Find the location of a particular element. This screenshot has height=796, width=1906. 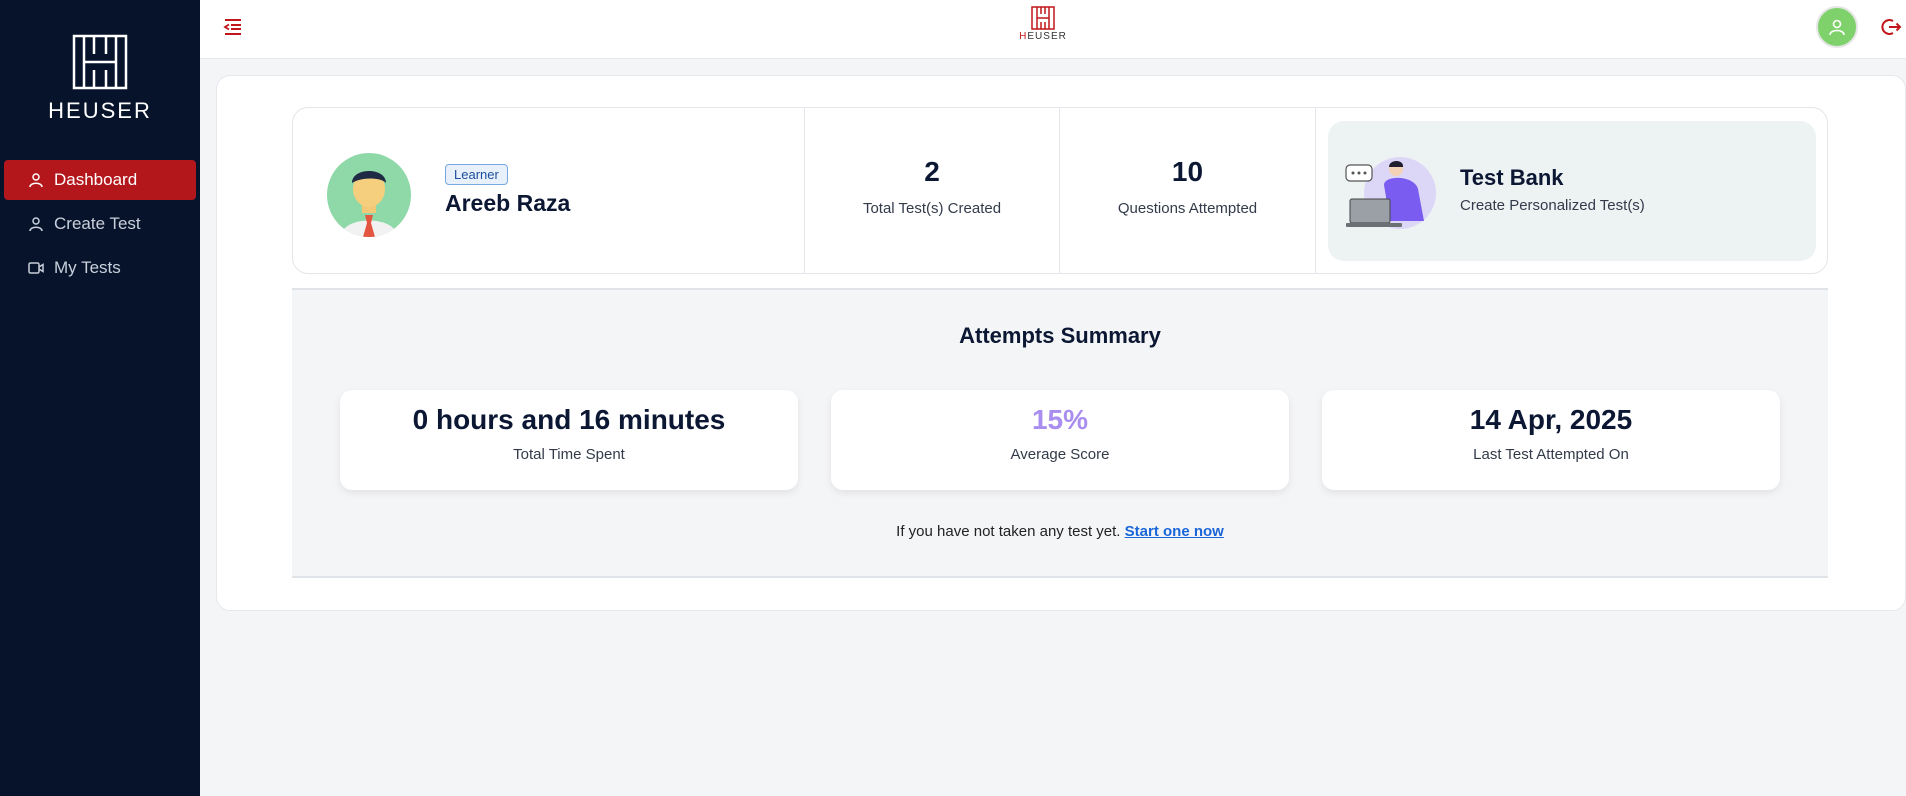

section-title: Attempts Summary is located at coordinates (1060, 335).